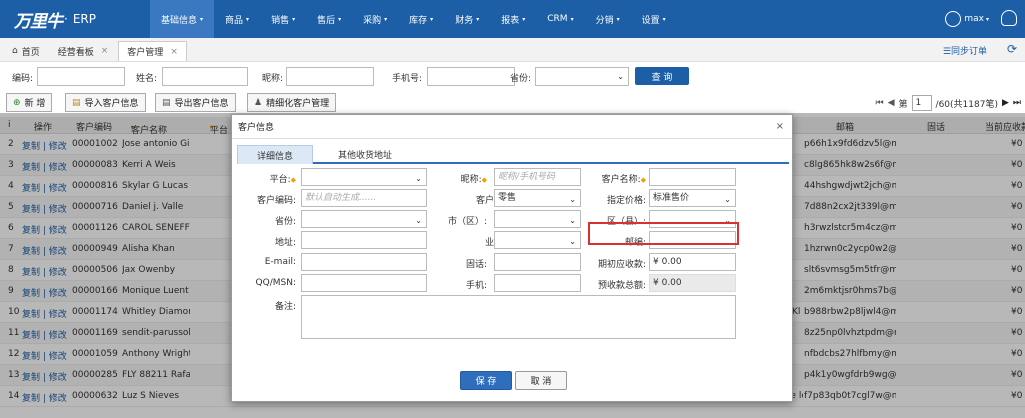  What do you see at coordinates (903, 104) in the screenshot?
I see `page-prefix: 第` at bounding box center [903, 104].